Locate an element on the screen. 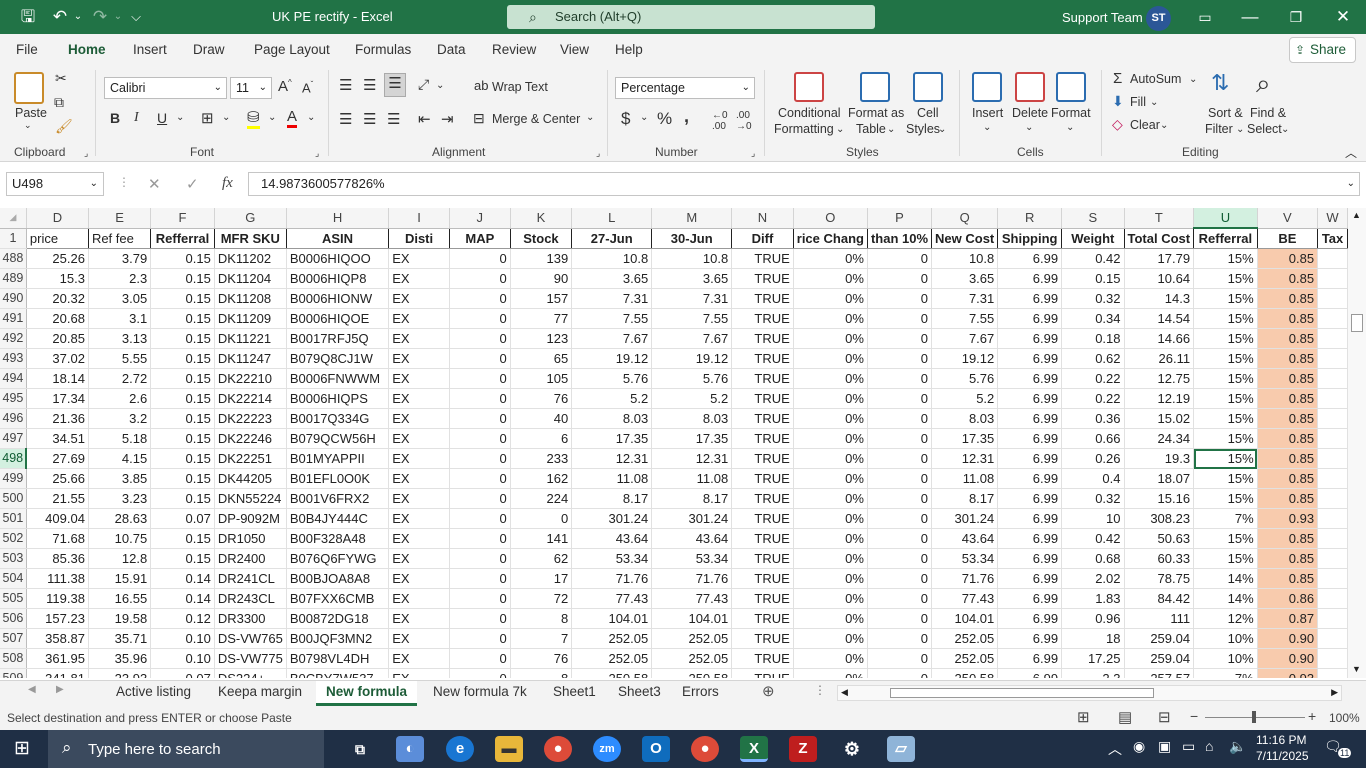  chrome-profile-icon: ● is located at coordinates (705, 749).